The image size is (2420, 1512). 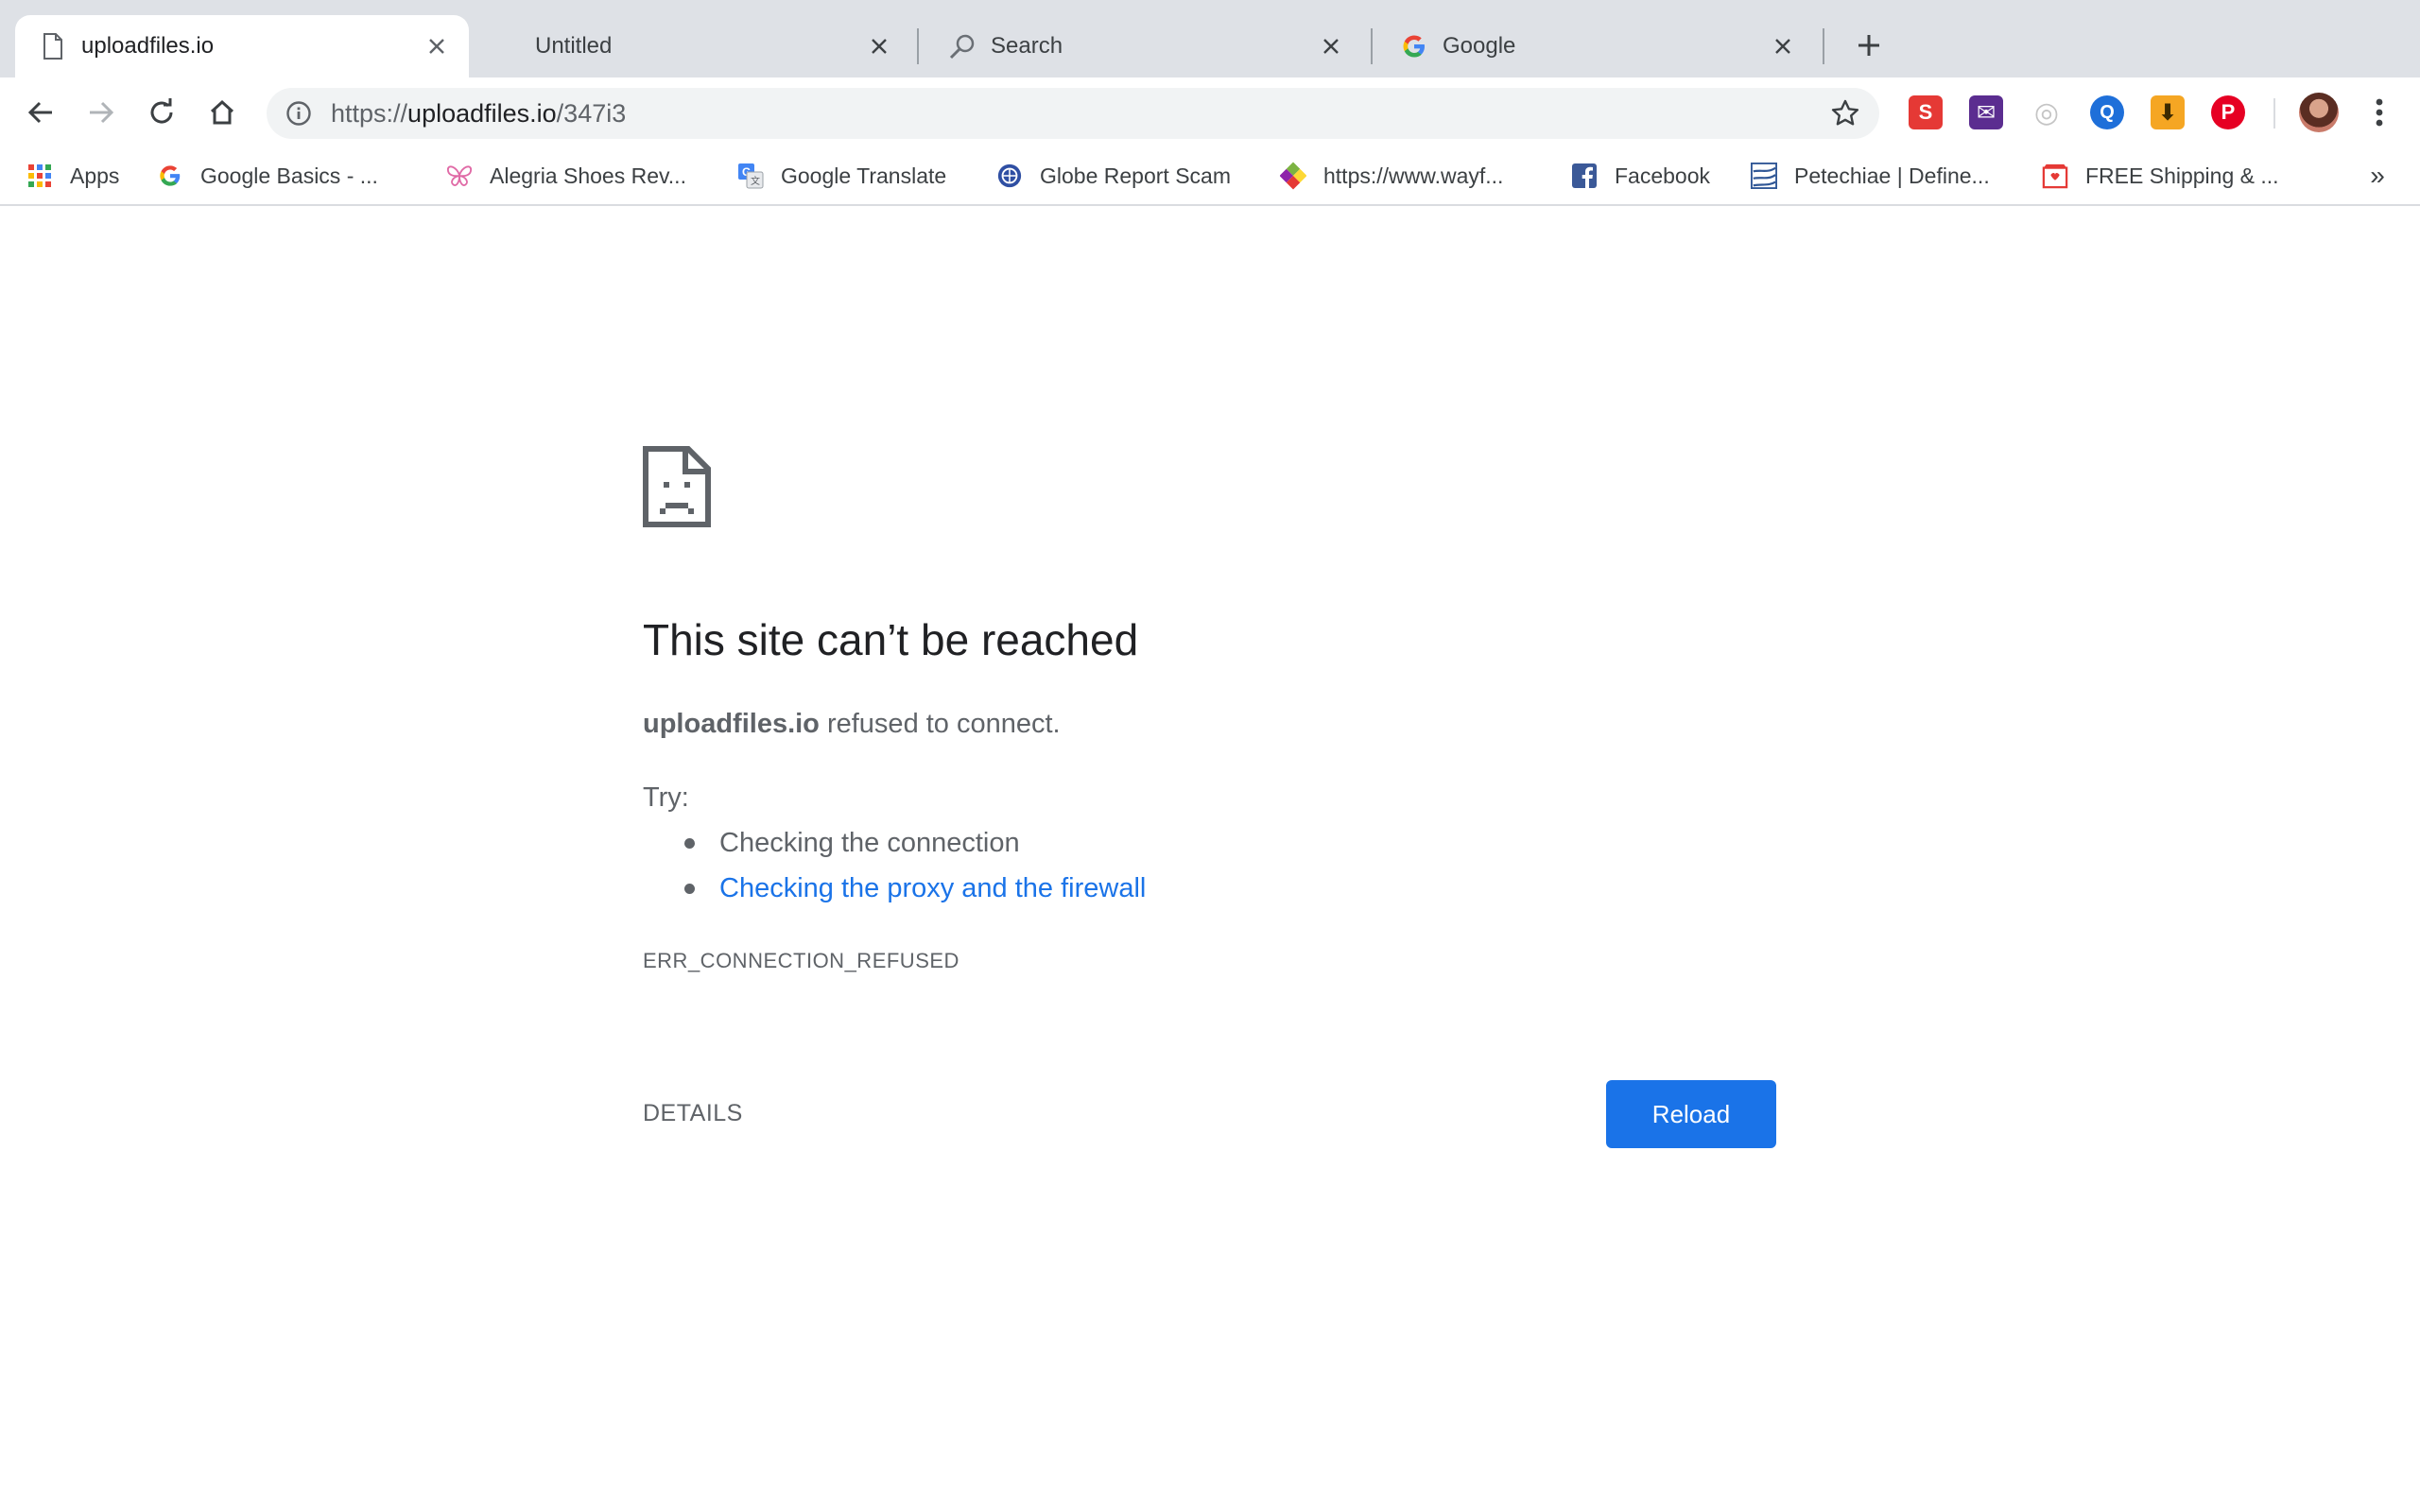 What do you see at coordinates (2107, 112) in the screenshot?
I see `search-extension-icon: Q` at bounding box center [2107, 112].